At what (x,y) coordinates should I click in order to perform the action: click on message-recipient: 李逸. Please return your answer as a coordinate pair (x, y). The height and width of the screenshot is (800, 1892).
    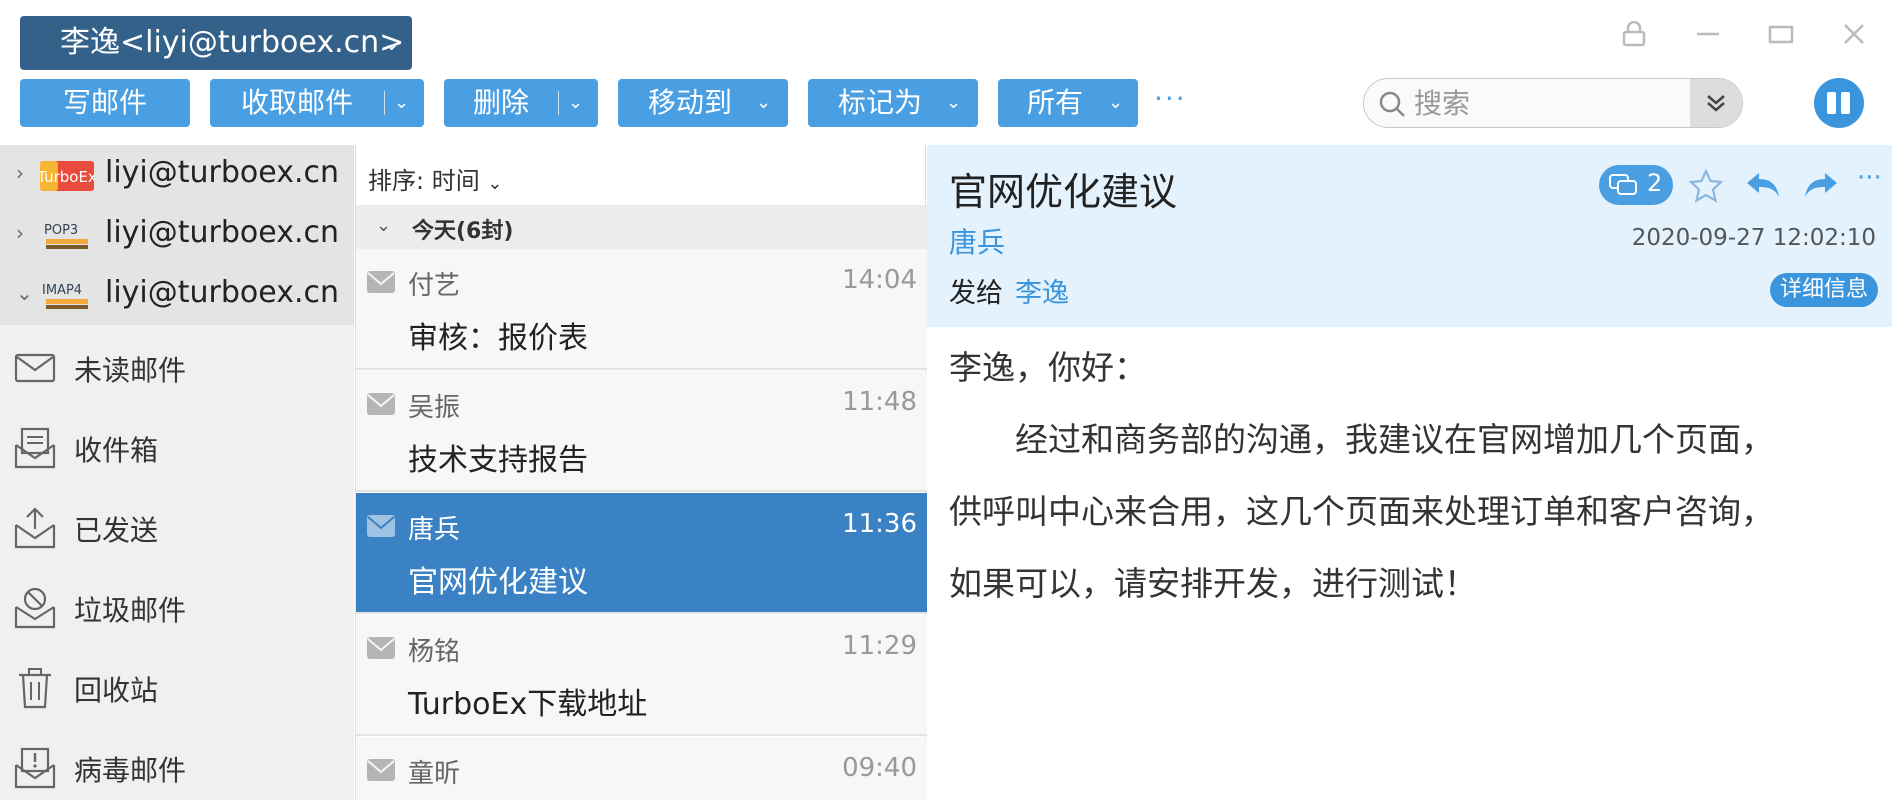
    Looking at the image, I should click on (1042, 290).